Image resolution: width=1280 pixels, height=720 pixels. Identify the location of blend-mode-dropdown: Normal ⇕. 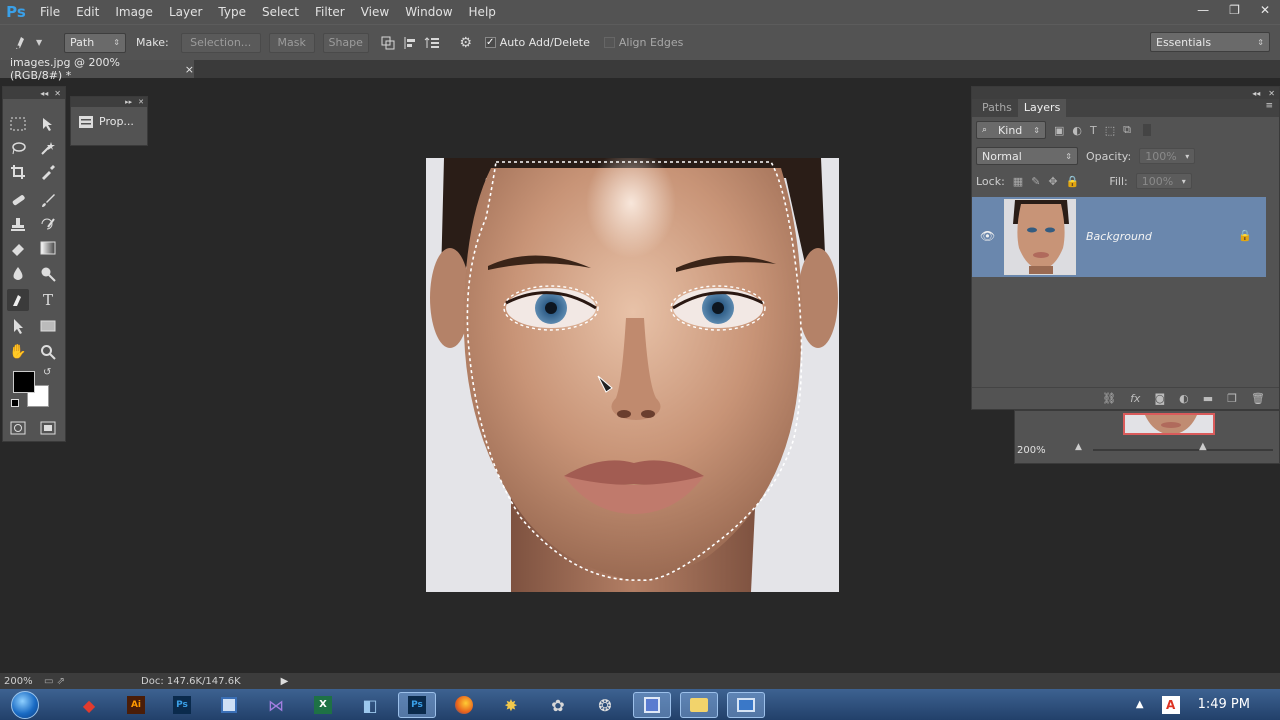
(1027, 156).